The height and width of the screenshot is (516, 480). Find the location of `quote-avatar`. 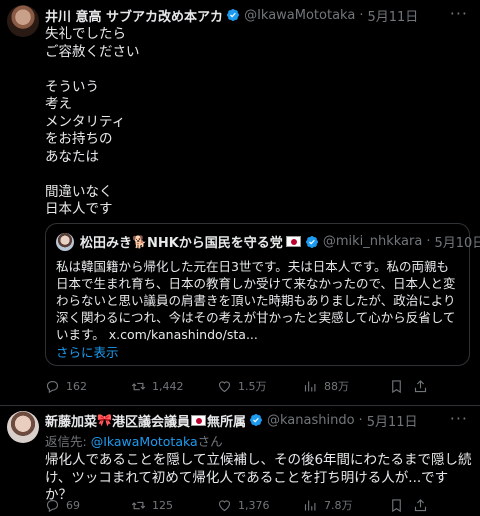

quote-avatar is located at coordinates (65, 241).